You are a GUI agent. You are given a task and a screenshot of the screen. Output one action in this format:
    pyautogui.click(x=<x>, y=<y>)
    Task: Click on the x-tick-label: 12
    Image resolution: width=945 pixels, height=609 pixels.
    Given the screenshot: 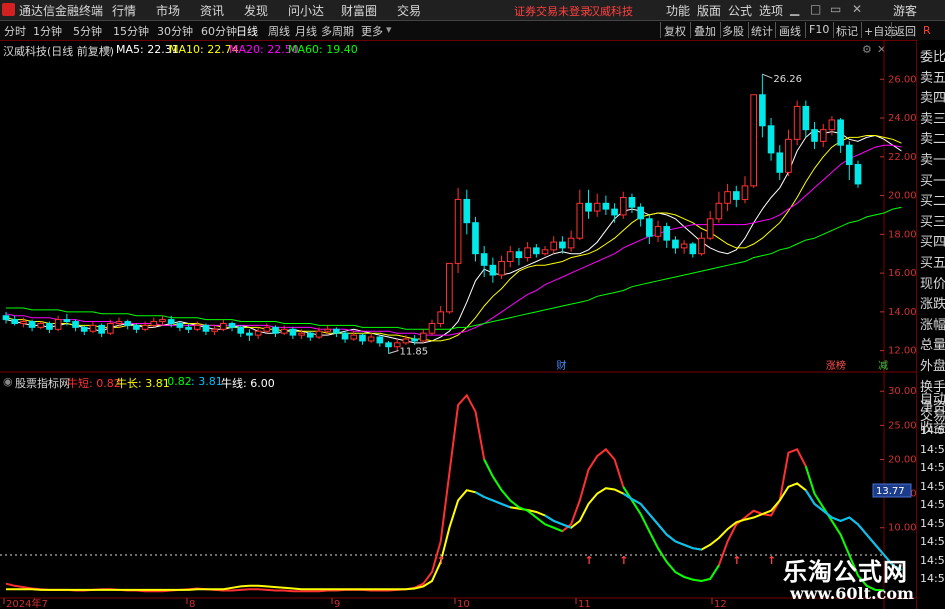 What is the action you would take?
    pyautogui.click(x=720, y=604)
    